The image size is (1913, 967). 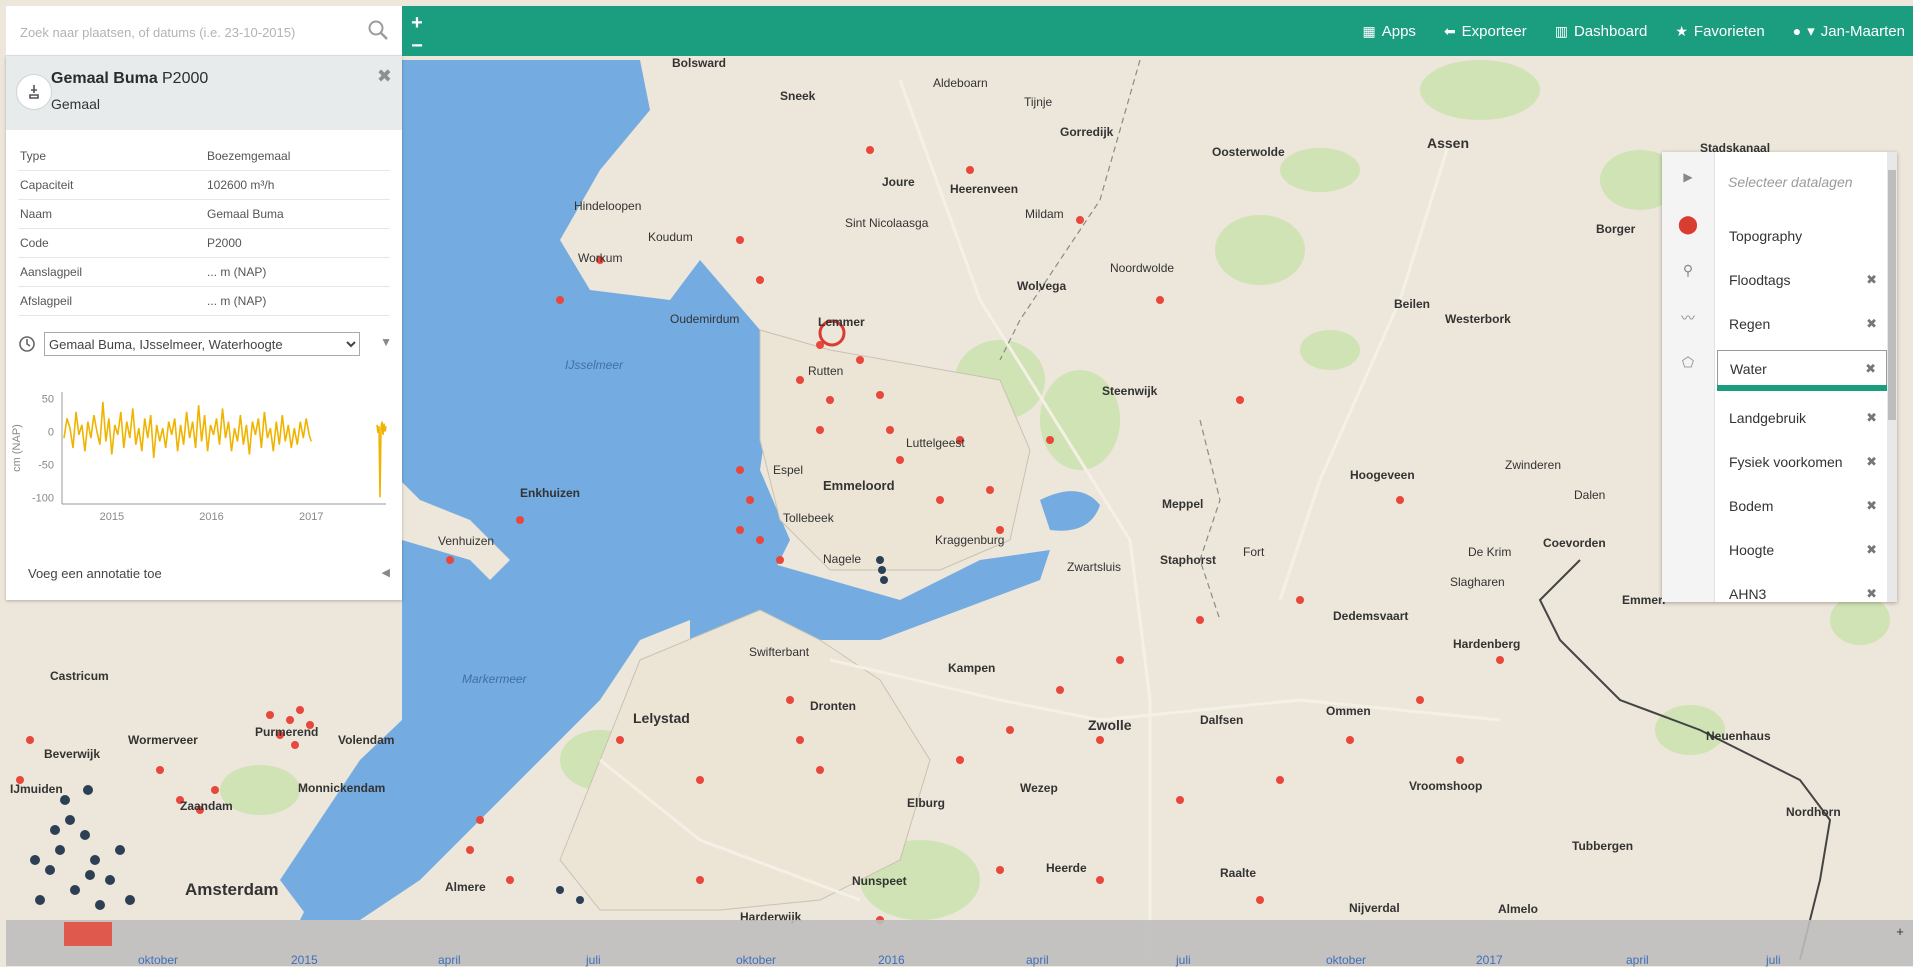 I want to click on search-icon, so click(x=378, y=30).